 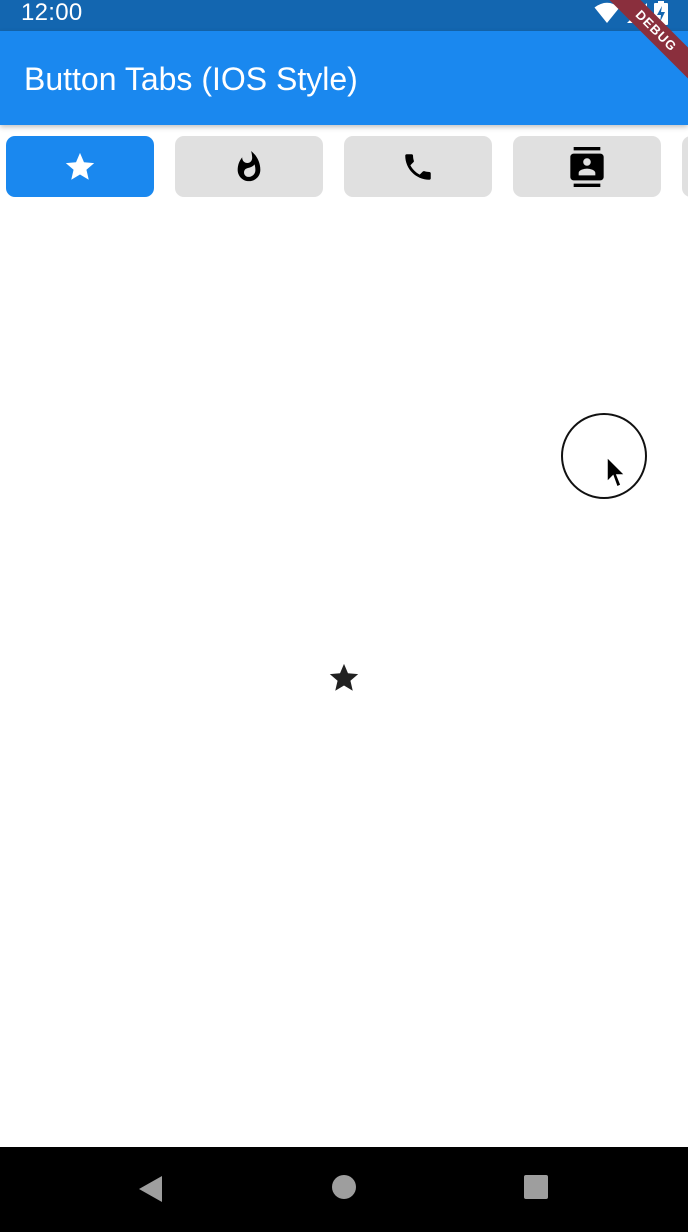 I want to click on whatshot-icon, so click(x=249, y=165).